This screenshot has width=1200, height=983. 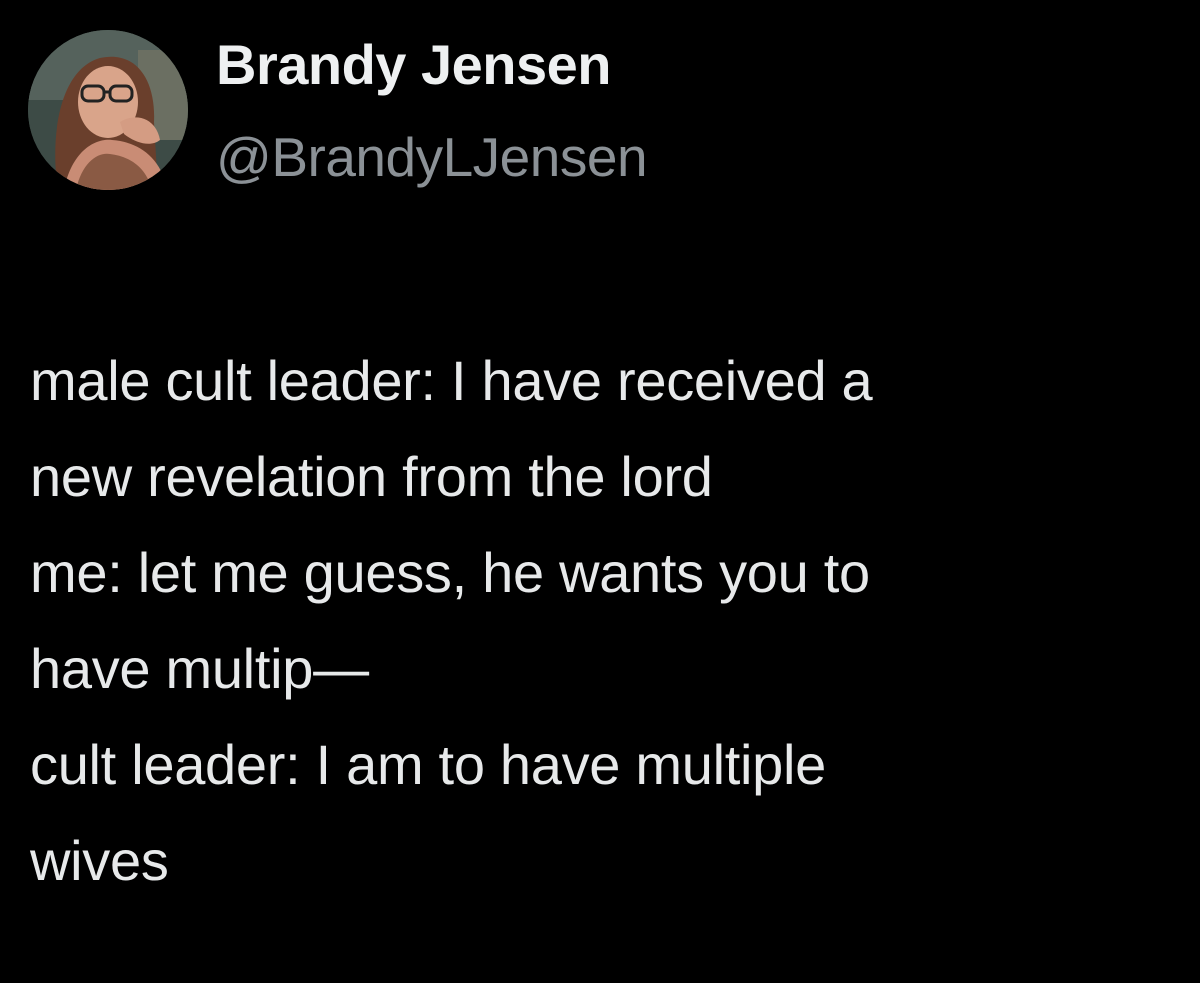 I want to click on profile-photo-icon, so click(x=108, y=110).